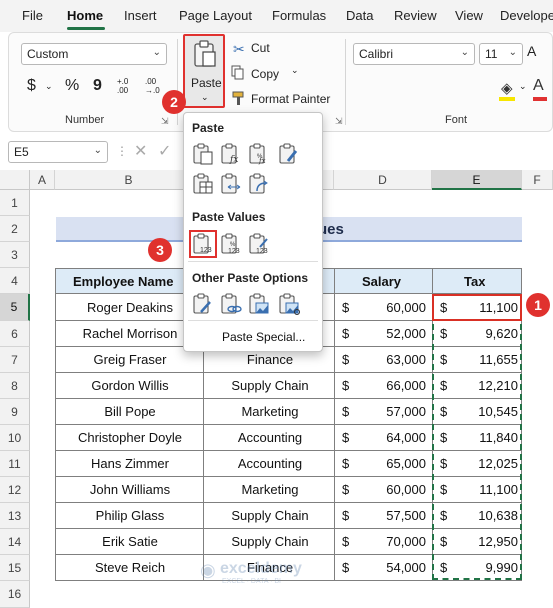 The width and height of the screenshot is (553, 608). I want to click on row-header-13: 13, so click(15, 516).